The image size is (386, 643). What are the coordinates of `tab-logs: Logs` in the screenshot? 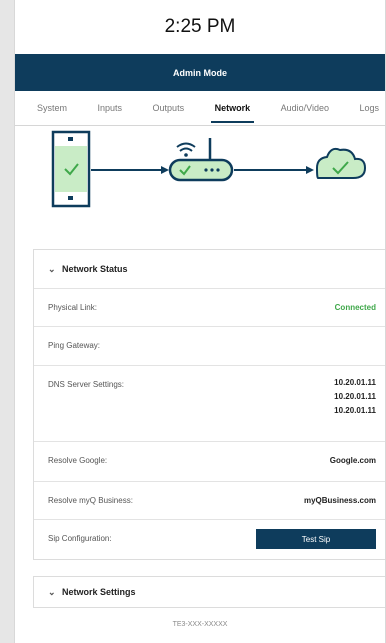 It's located at (369, 108).